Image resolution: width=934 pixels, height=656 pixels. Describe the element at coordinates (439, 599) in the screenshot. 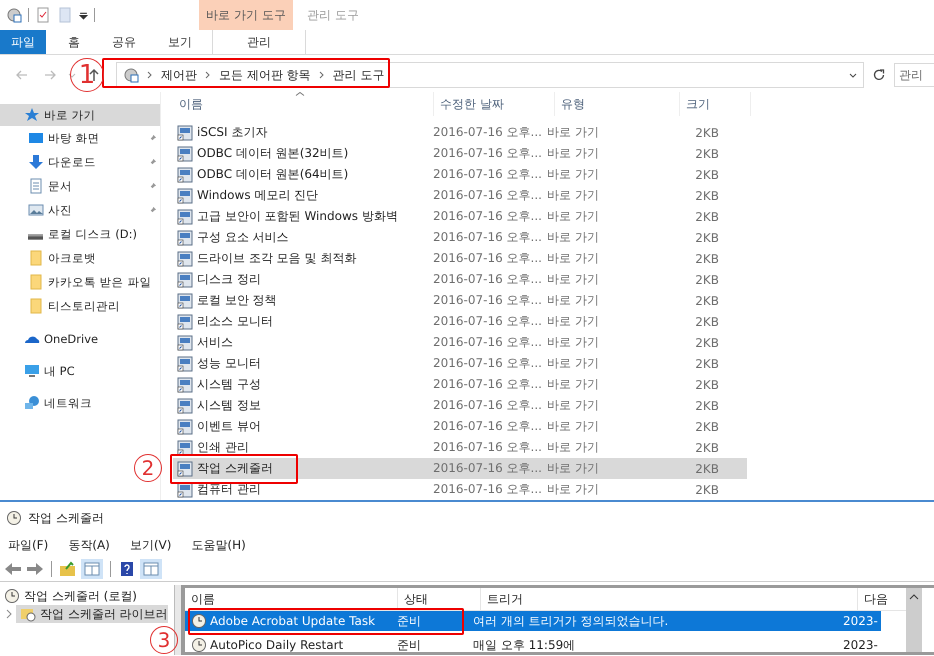

I see `column-header: 상태` at that location.